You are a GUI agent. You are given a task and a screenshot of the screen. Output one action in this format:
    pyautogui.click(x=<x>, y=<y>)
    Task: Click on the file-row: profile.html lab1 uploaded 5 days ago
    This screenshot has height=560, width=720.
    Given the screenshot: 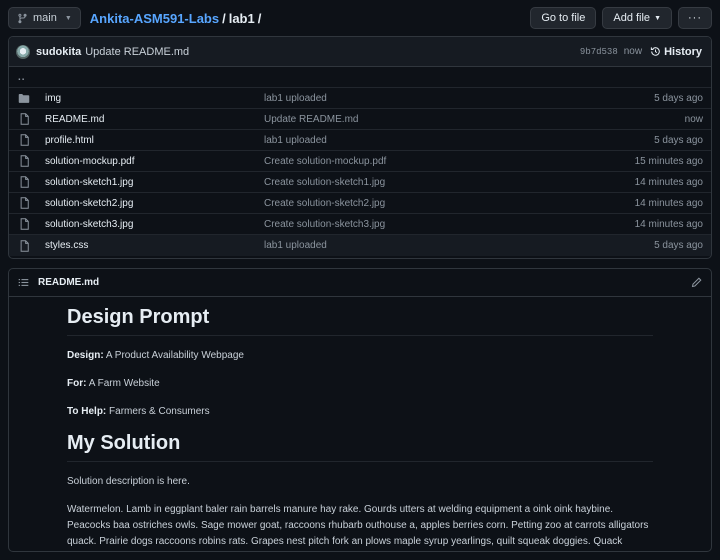 What is the action you would take?
    pyautogui.click(x=360, y=140)
    